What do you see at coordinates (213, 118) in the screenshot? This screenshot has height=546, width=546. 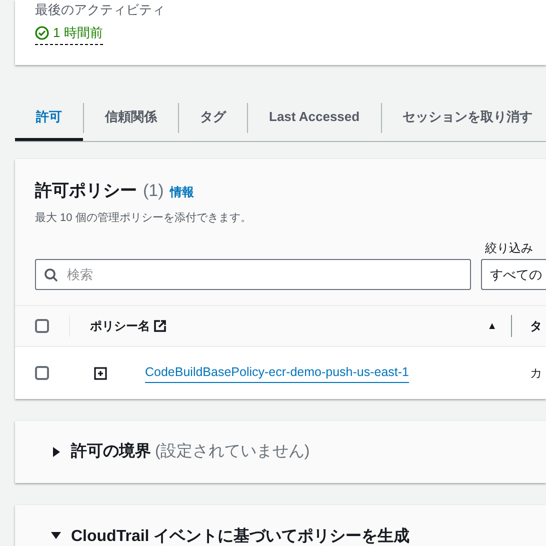 I see `tab: タグ` at bounding box center [213, 118].